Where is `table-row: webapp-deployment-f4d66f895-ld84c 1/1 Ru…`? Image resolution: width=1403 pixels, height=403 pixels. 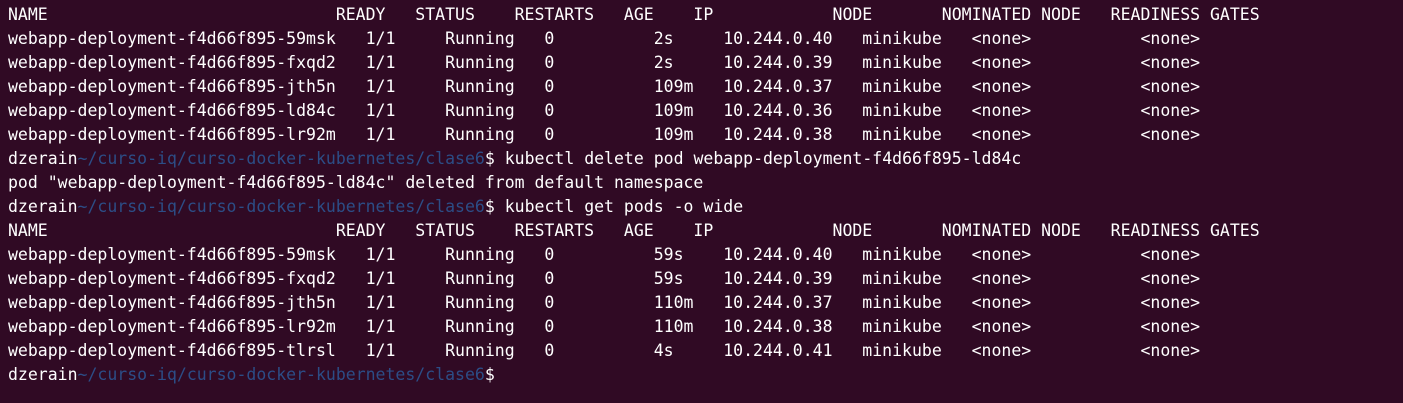 table-row: webapp-deployment-f4d66f895-ld84c 1/1 Ru… is located at coordinates (604, 110).